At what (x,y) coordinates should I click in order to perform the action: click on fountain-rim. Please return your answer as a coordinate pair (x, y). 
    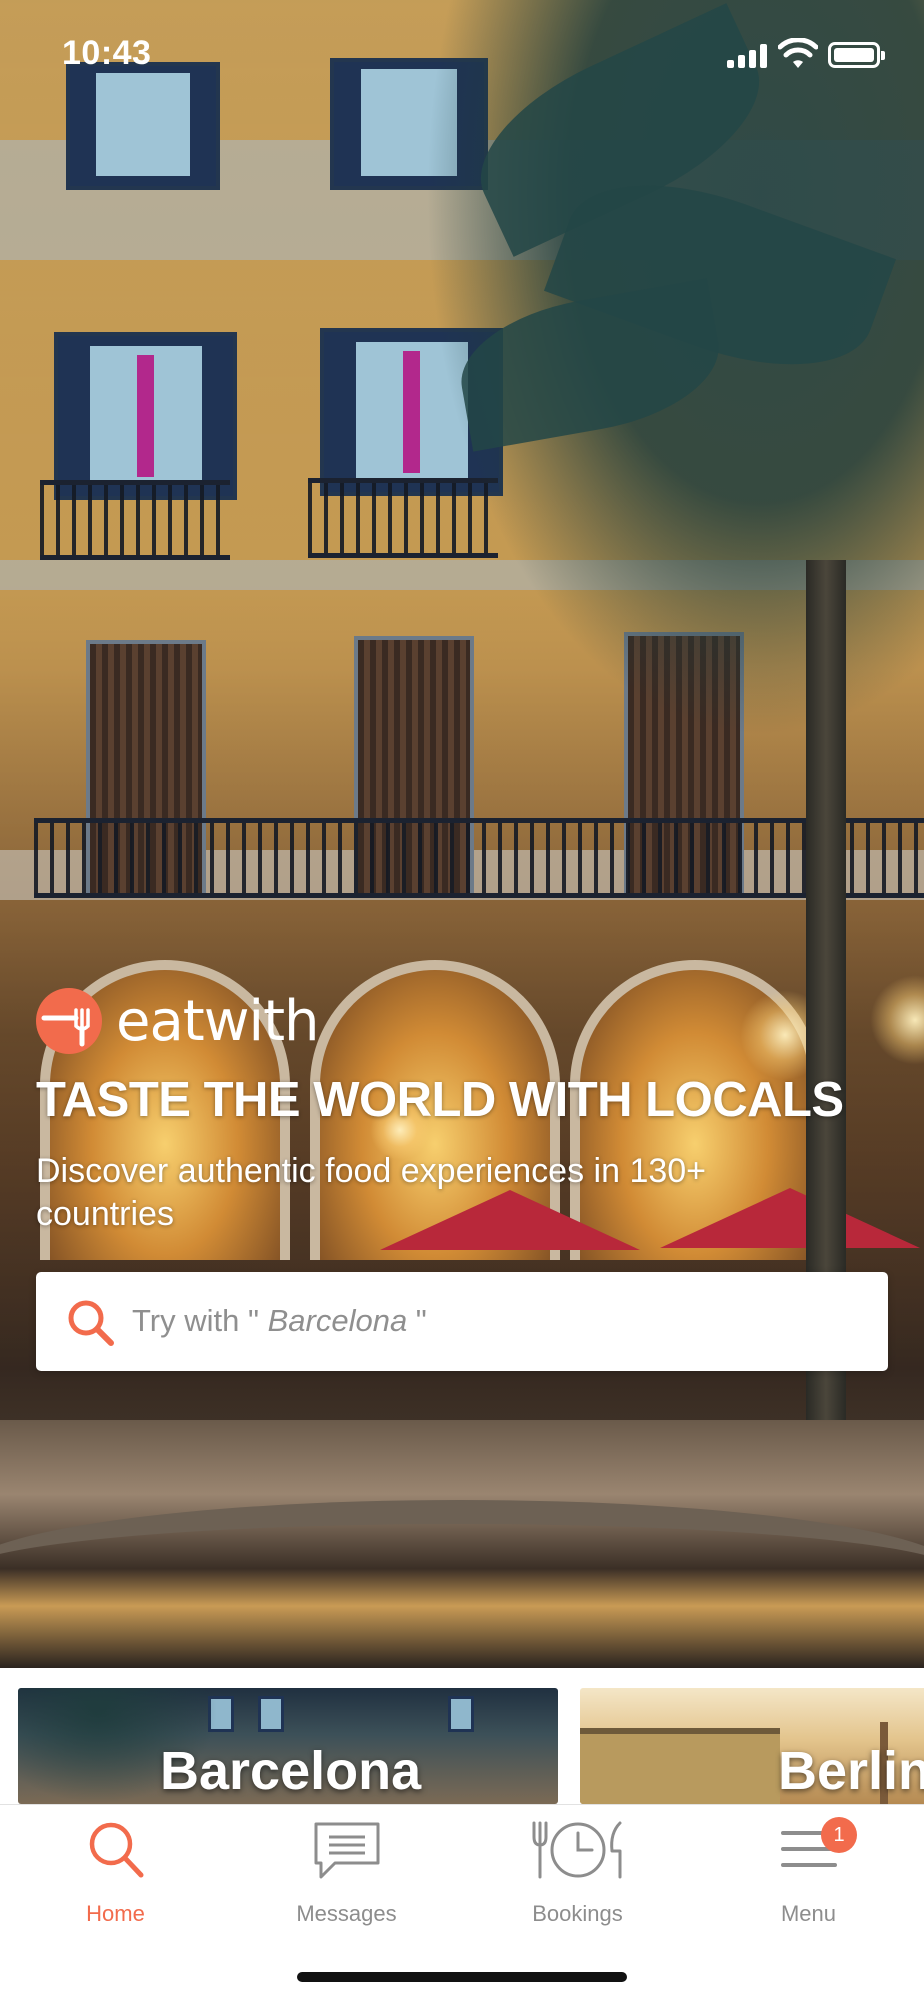
    Looking at the image, I should click on (462, 1584).